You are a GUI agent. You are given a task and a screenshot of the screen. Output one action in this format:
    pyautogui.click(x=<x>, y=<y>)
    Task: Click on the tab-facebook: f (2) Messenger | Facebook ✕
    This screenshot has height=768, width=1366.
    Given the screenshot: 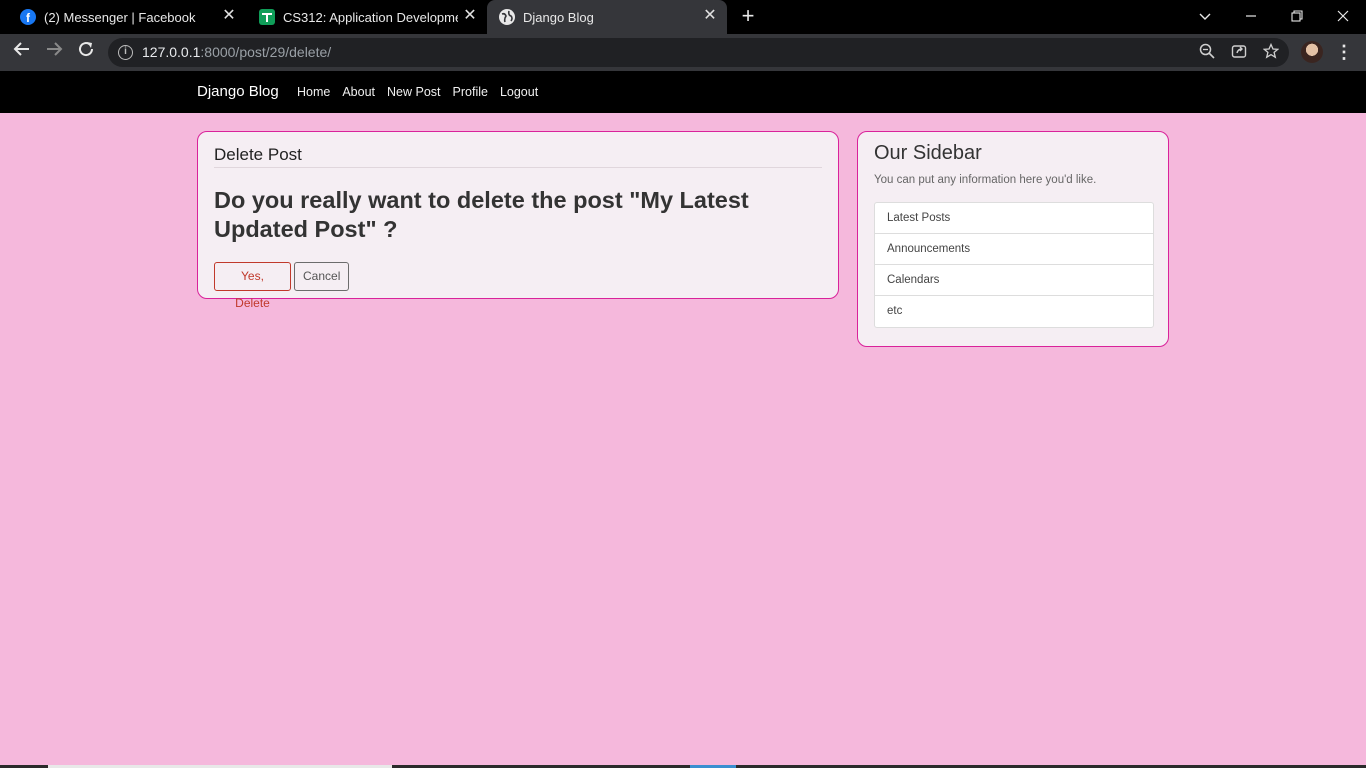 What is the action you would take?
    pyautogui.click(x=123, y=17)
    